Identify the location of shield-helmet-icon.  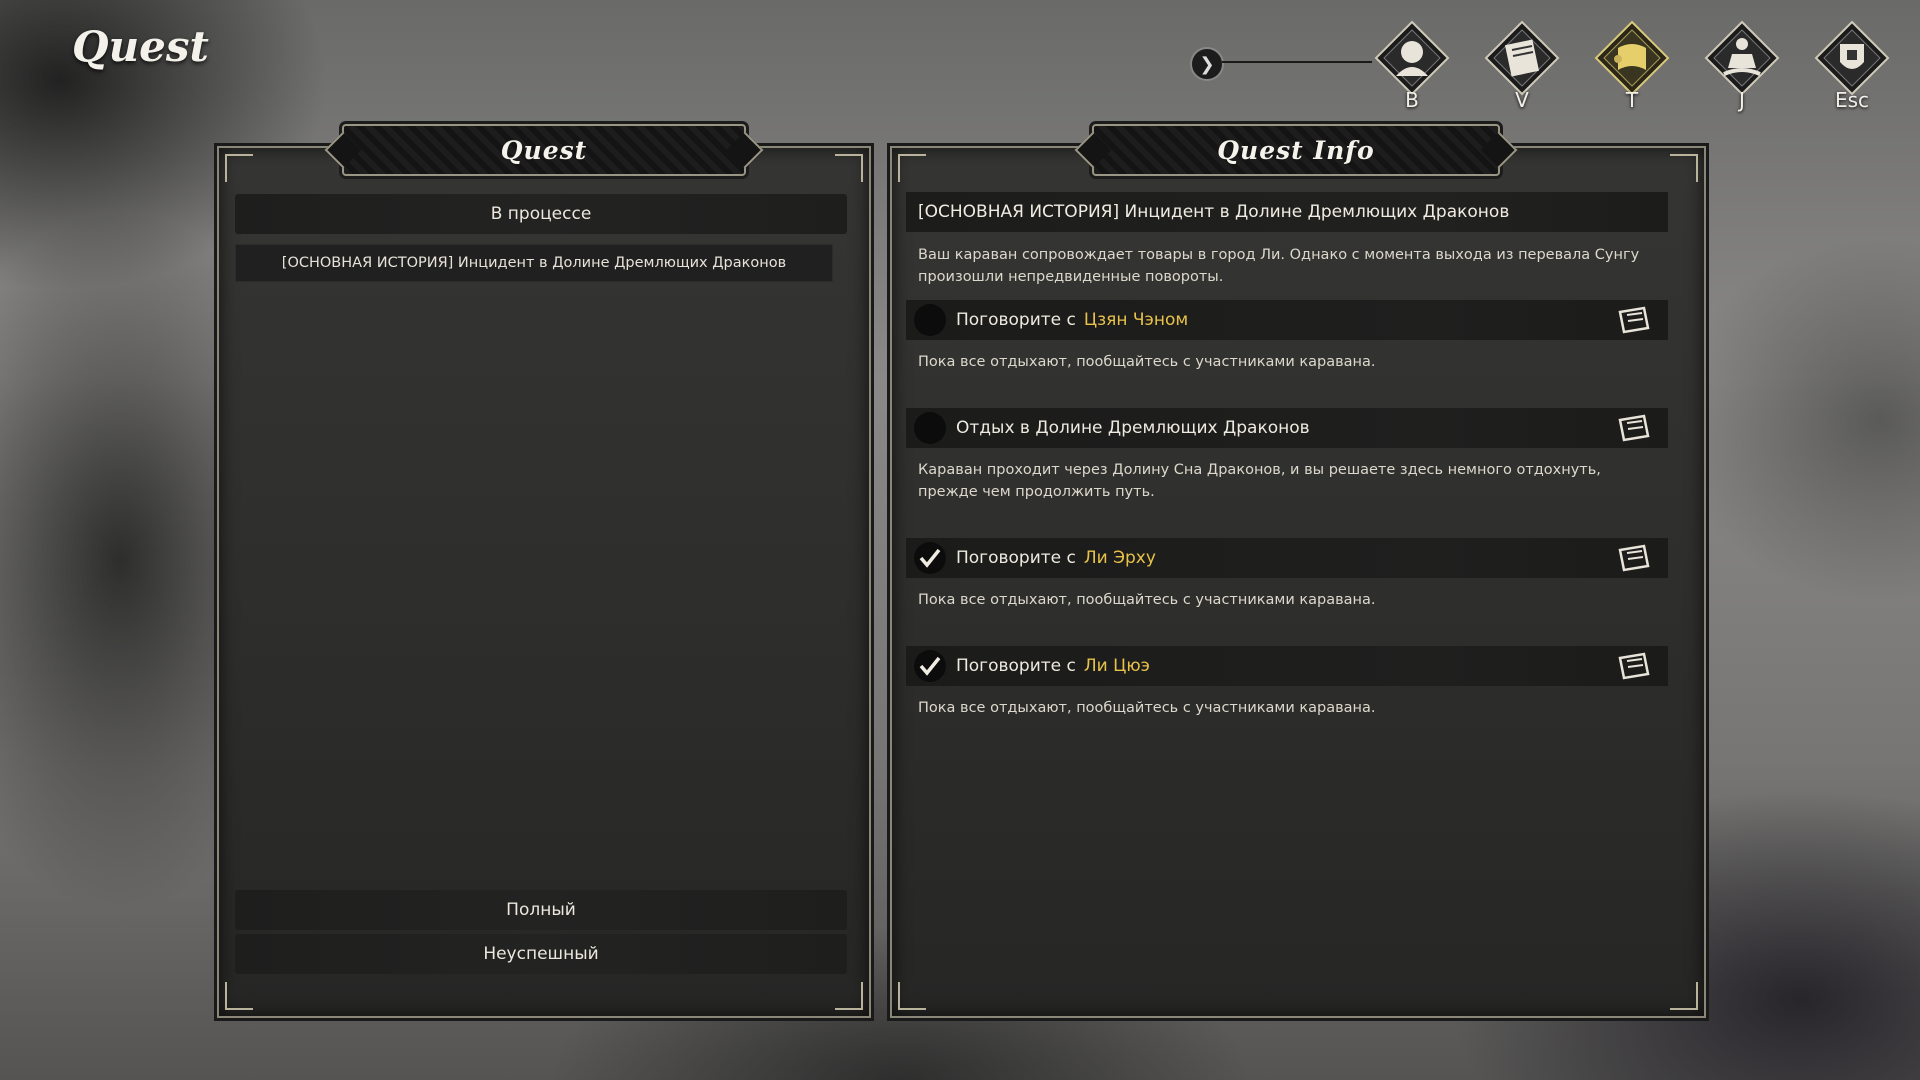
(1852, 58).